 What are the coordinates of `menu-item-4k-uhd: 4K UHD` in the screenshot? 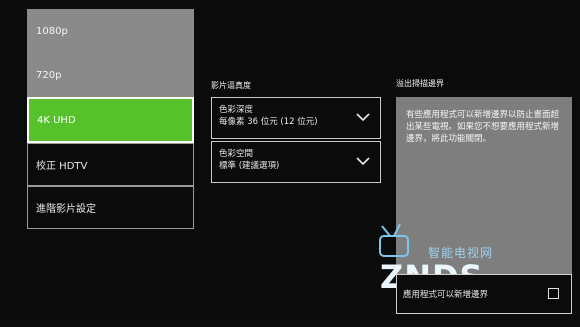 It's located at (110, 120).